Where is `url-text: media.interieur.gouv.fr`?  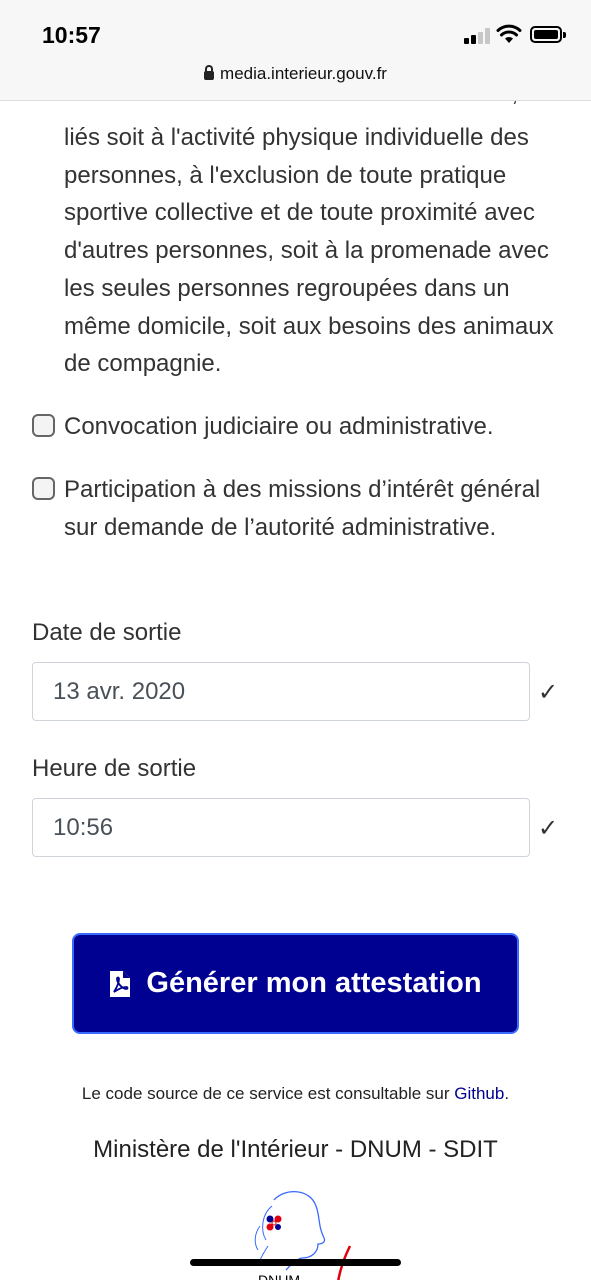
url-text: media.interieur.gouv.fr is located at coordinates (303, 73).